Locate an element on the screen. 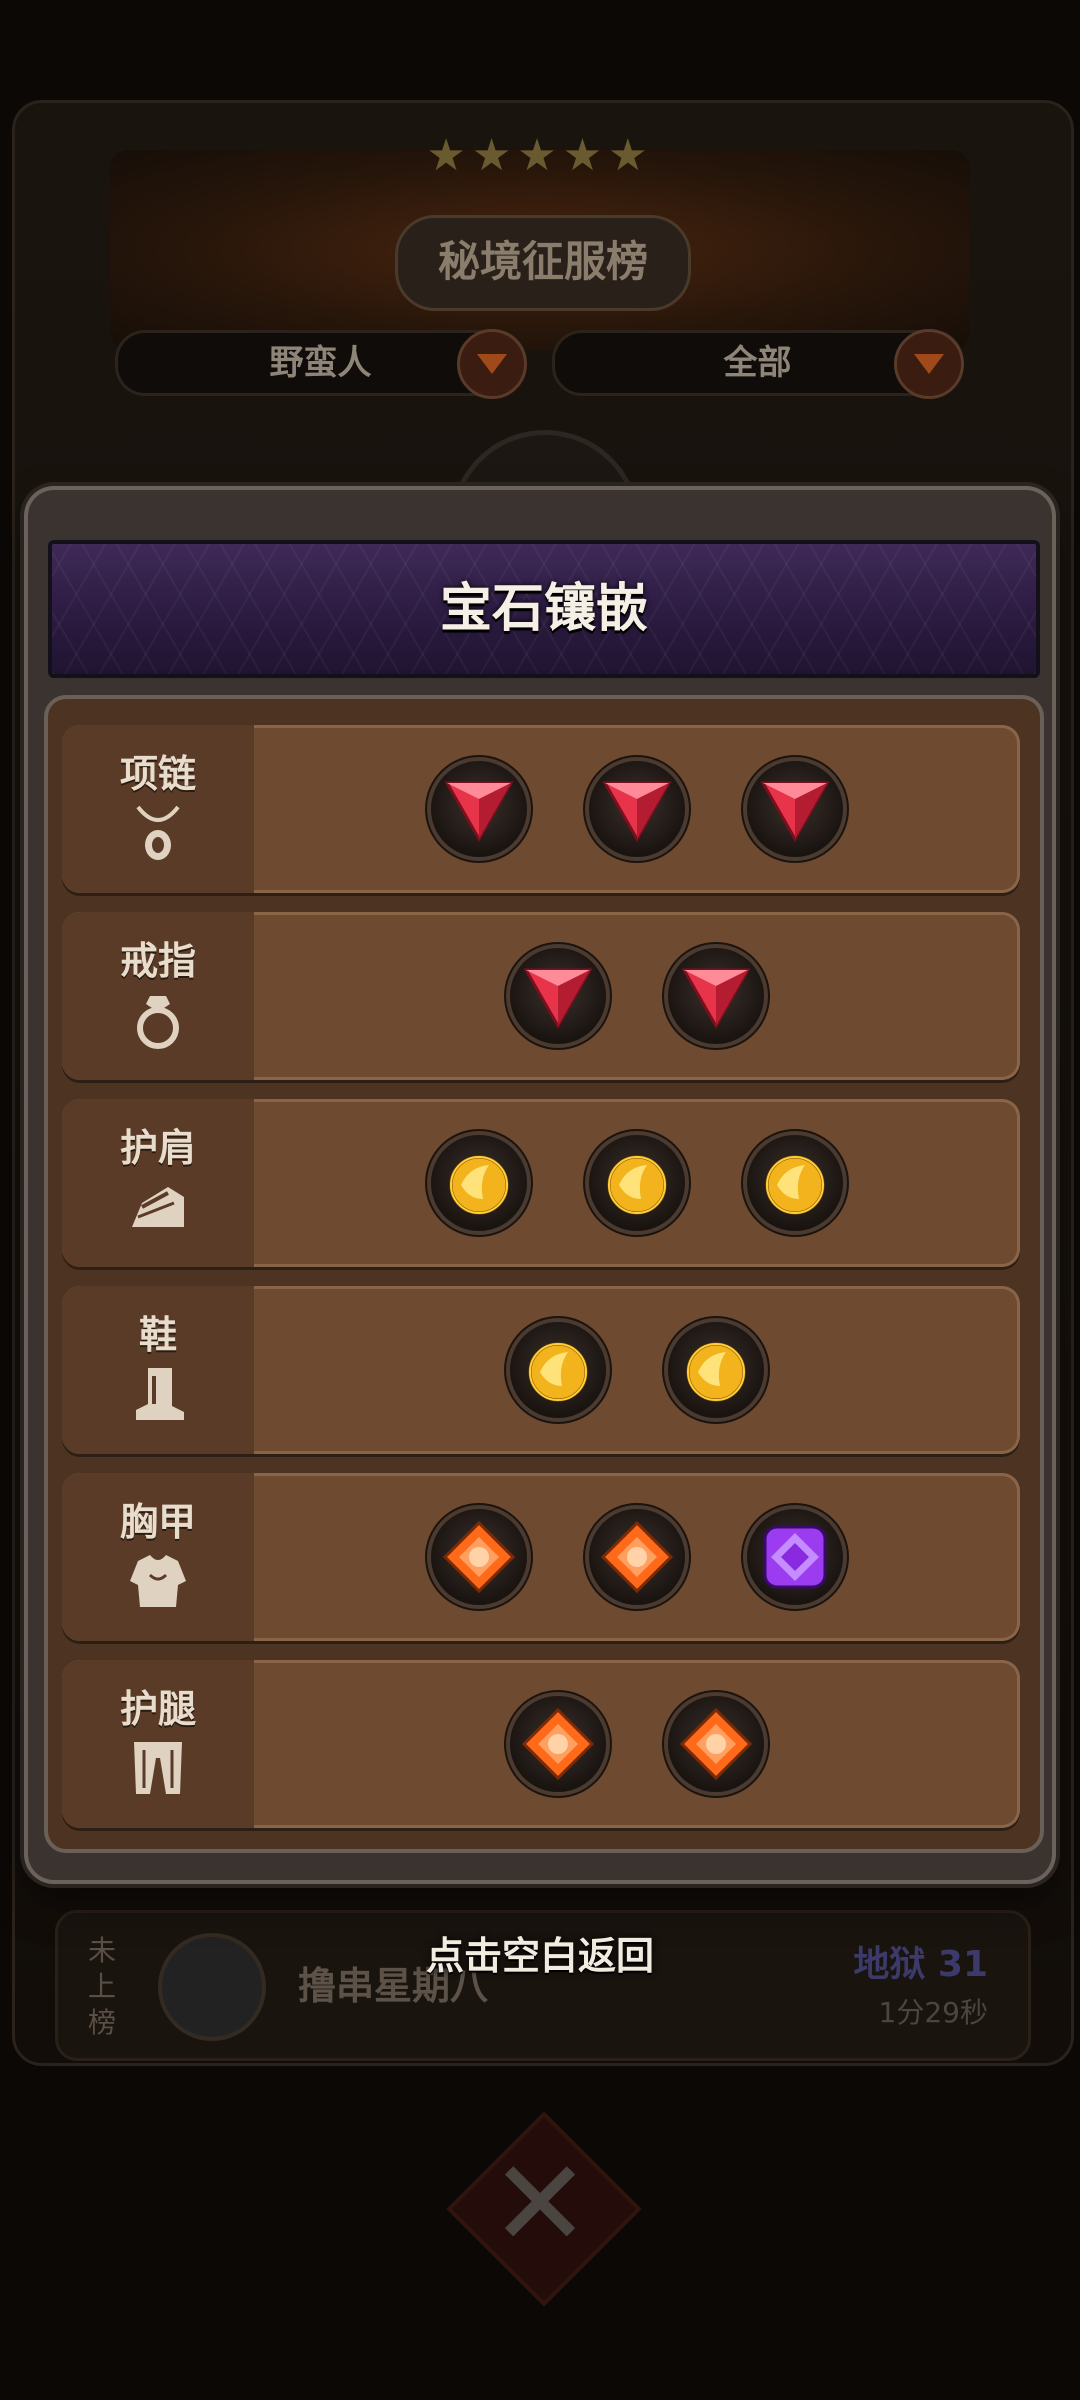  slot-cell: 护肩 is located at coordinates (158, 1183).